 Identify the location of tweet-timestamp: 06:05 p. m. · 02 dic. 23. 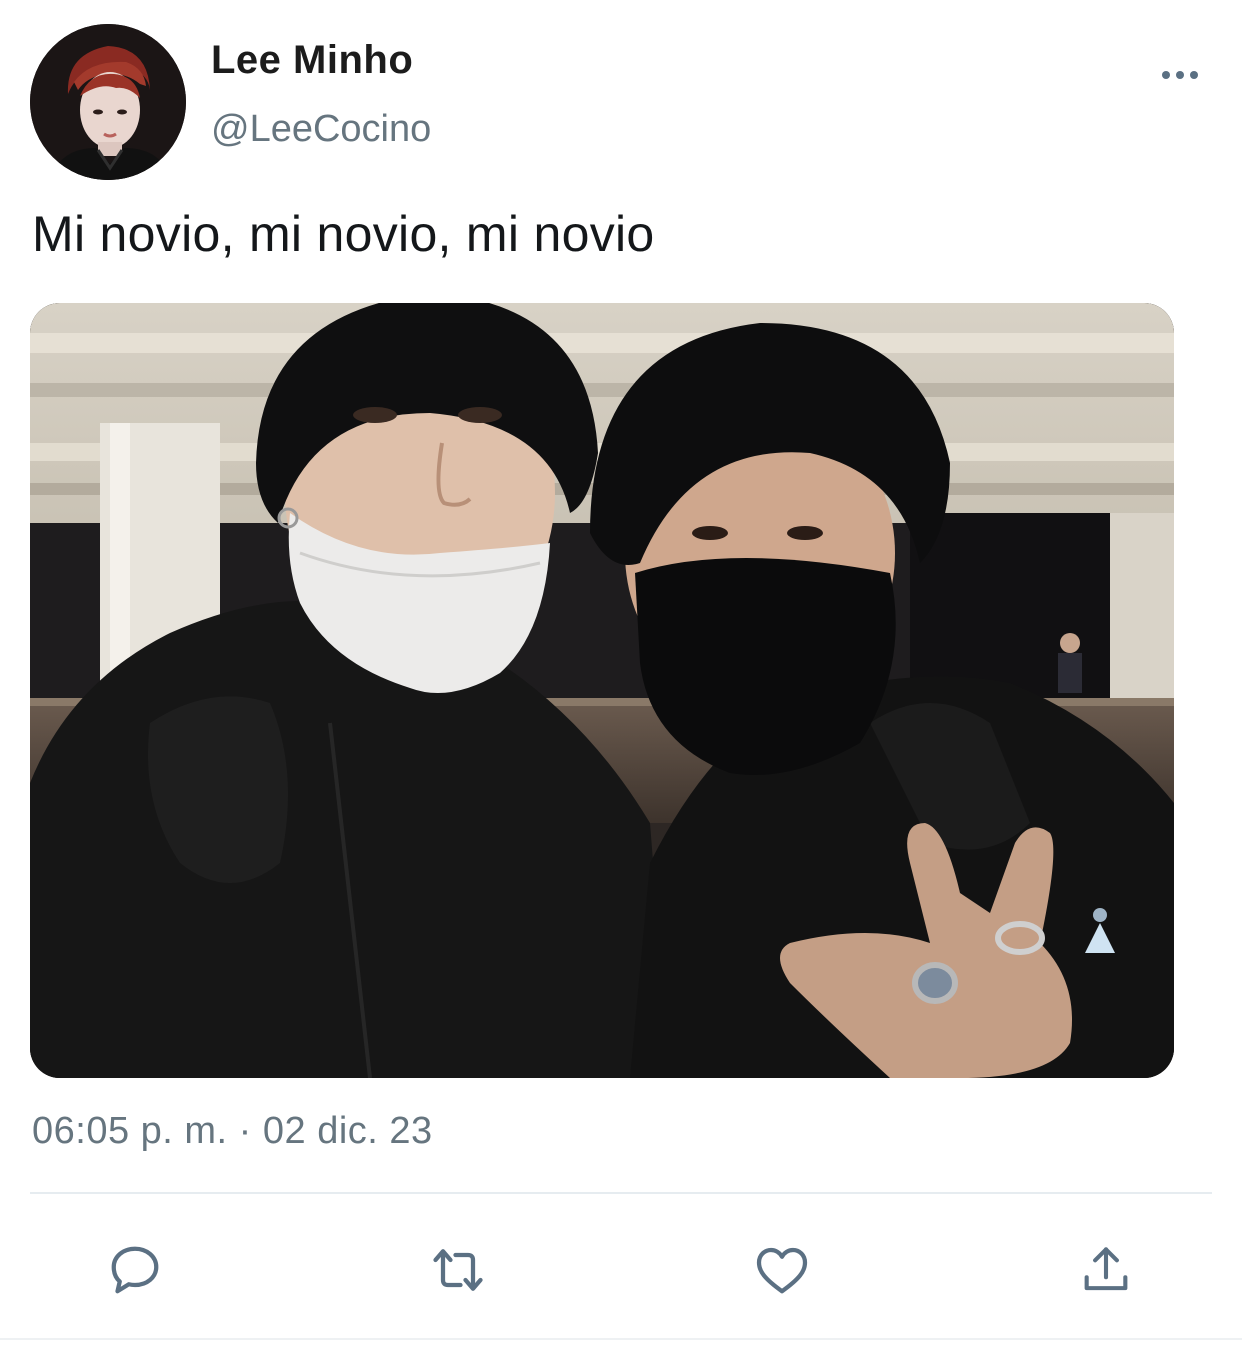
(232, 1131).